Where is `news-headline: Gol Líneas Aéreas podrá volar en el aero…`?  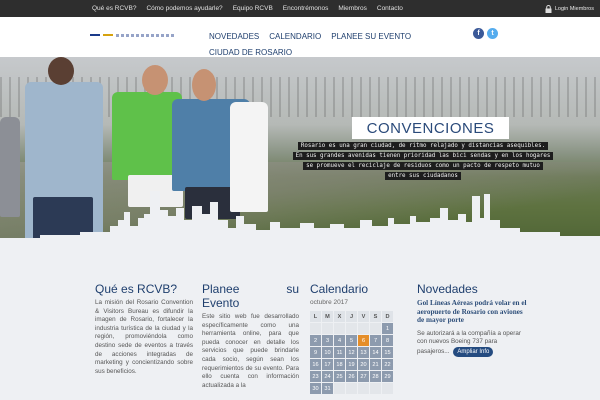
news-headline: Gol Líneas Aéreas podrá volar en el aero… is located at coordinates (472, 312).